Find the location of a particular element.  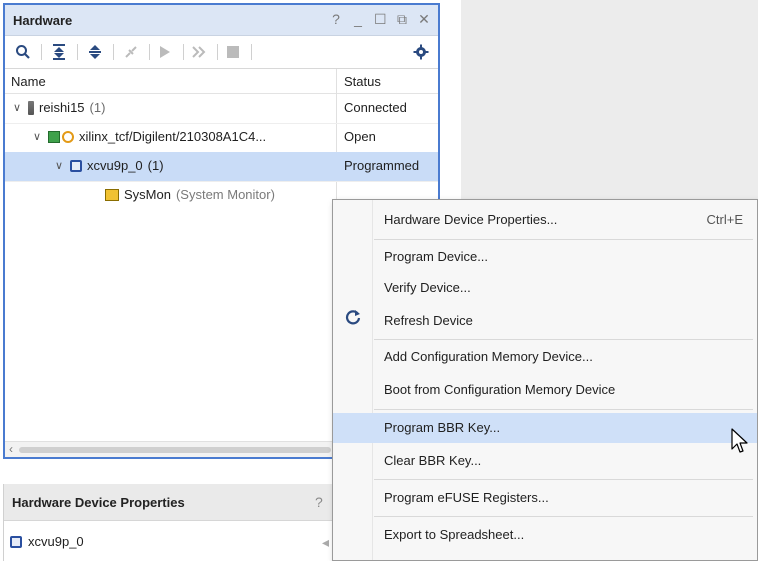

auto-connect-icon is located at coordinates (131, 52).